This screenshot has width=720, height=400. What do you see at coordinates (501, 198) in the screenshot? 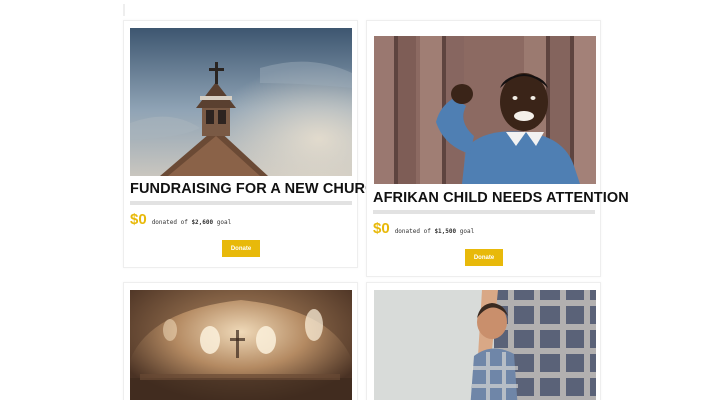
I see `campaign-title: AFRIKAN CHILD NEEDS ATTENTION` at bounding box center [501, 198].